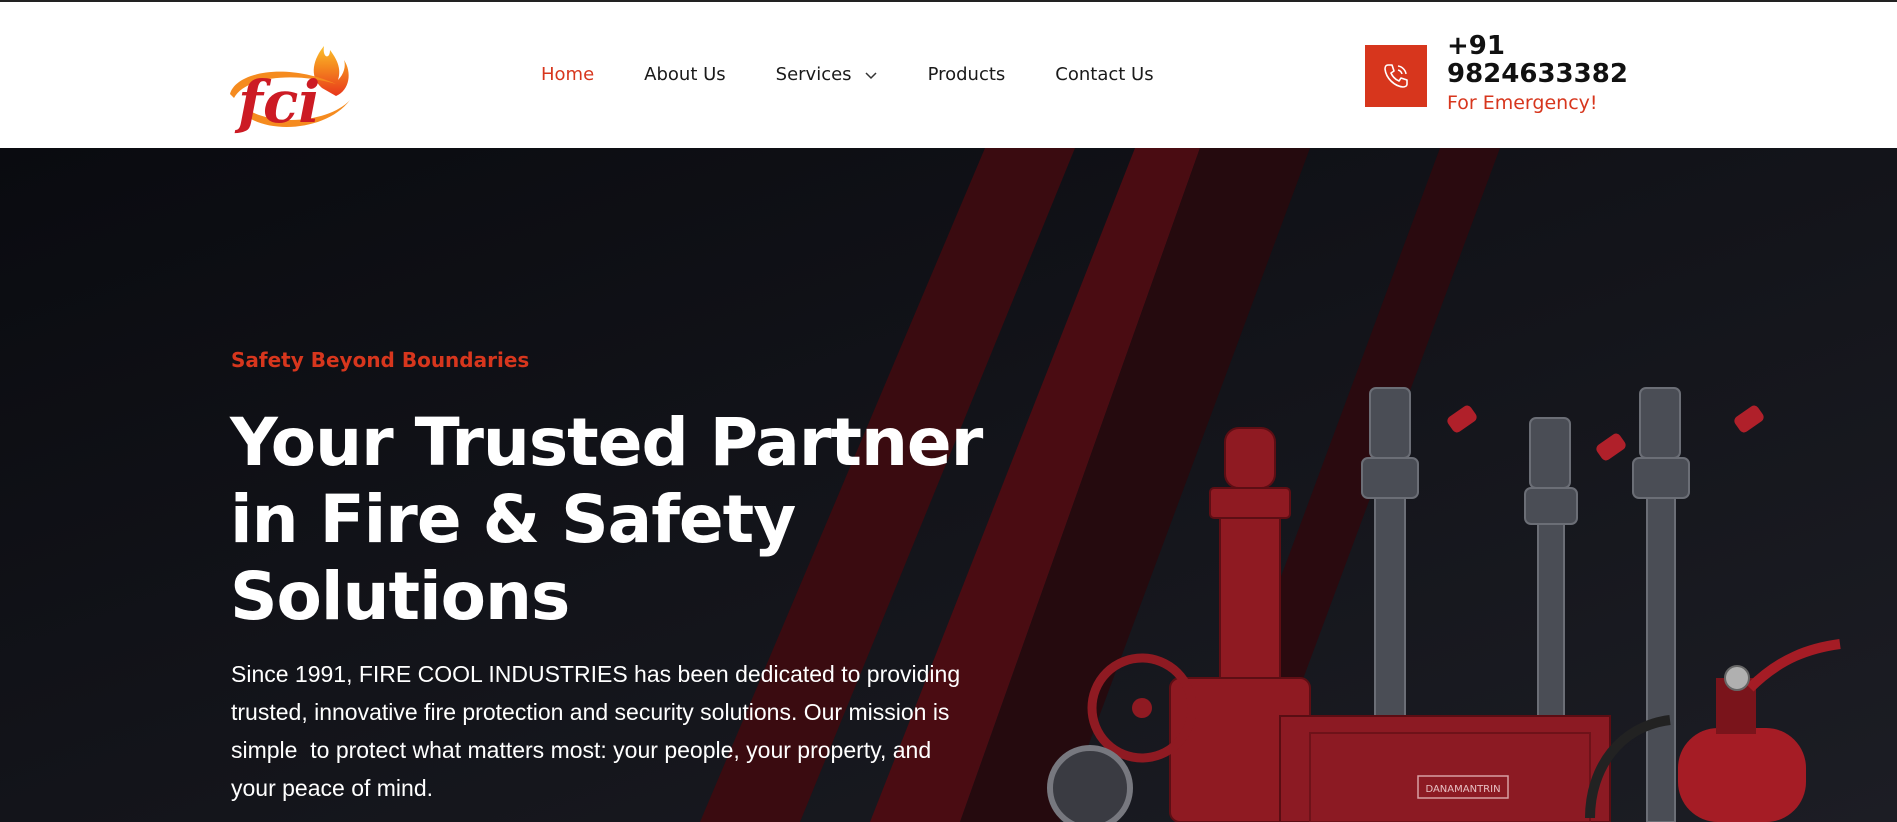  Describe the element at coordinates (567, 74) in the screenshot. I see `nav-home: Home` at that location.